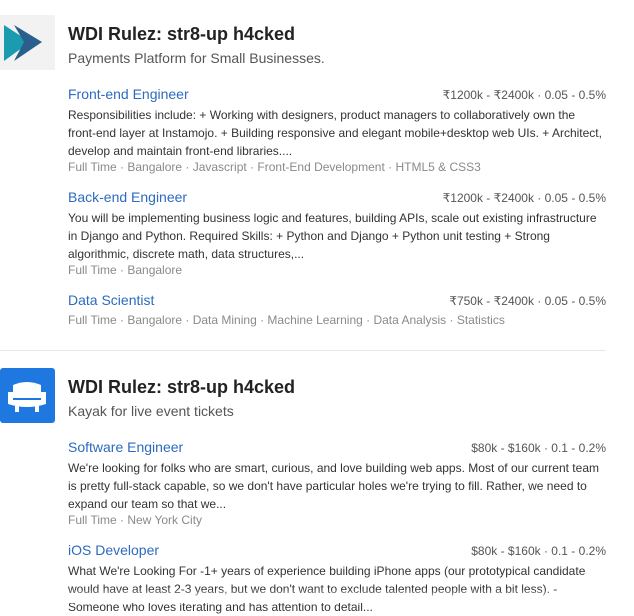  Describe the element at coordinates (111, 300) in the screenshot. I see `job-title-link: Data Scientist` at that location.